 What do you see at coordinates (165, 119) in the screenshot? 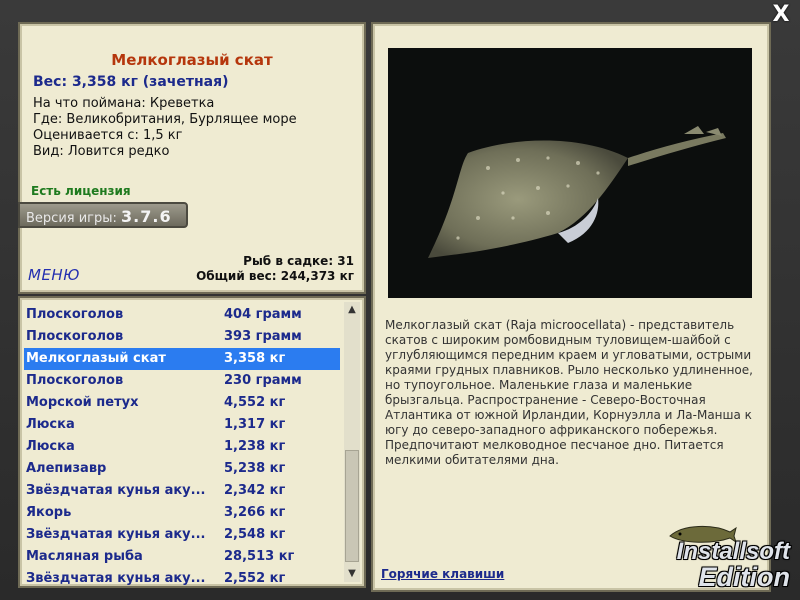
I see `location-line: Где: Великобритания, Бурлящее море` at bounding box center [165, 119].